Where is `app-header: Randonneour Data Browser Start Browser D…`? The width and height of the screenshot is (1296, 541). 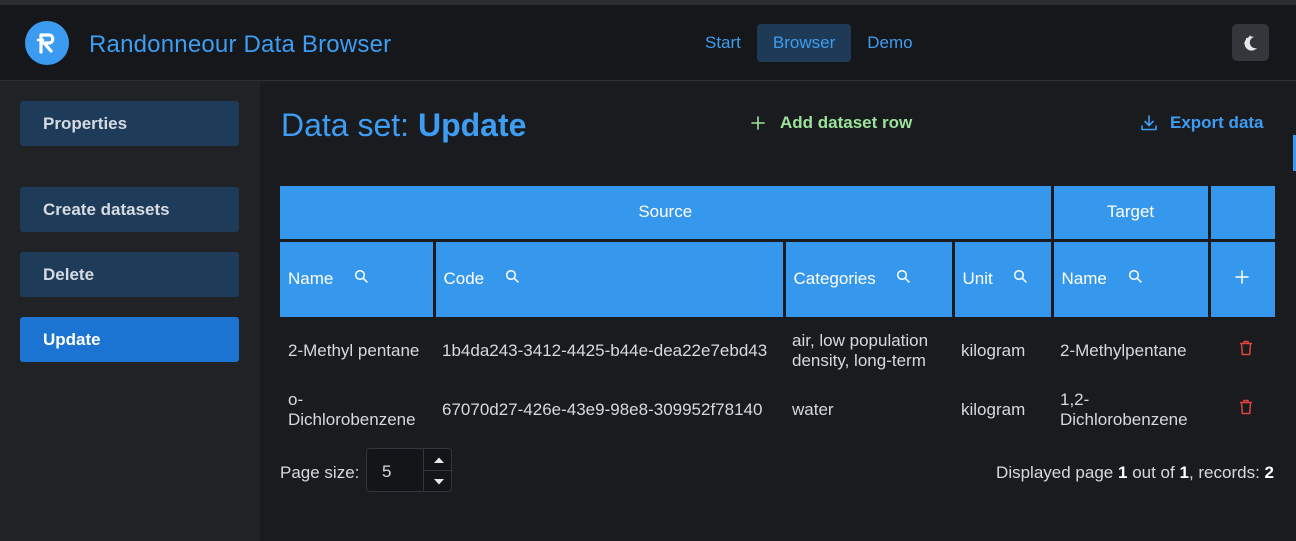 app-header: Randonneour Data Browser Start Browser D… is located at coordinates (648, 43).